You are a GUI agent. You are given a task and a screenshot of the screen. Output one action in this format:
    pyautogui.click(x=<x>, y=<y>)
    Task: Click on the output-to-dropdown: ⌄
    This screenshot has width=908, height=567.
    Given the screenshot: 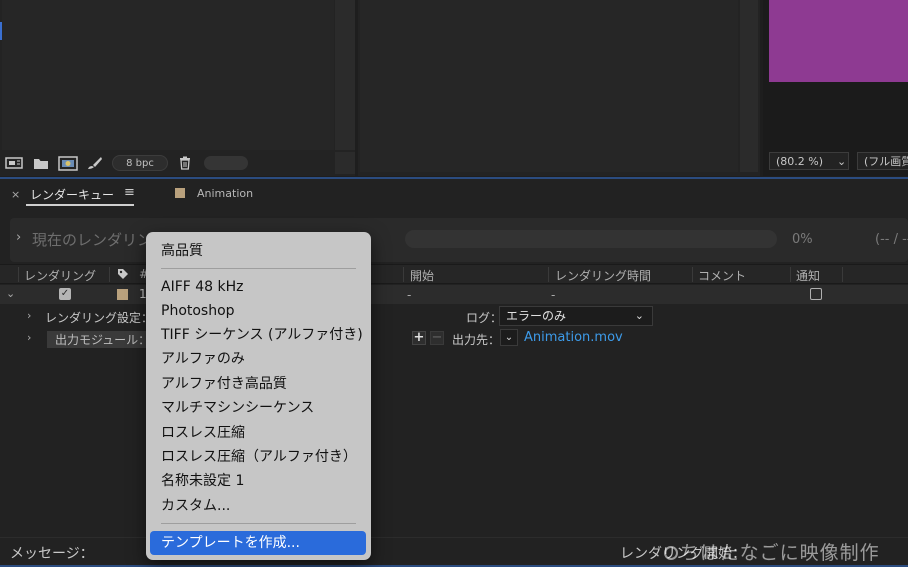 What is the action you would take?
    pyautogui.click(x=509, y=337)
    